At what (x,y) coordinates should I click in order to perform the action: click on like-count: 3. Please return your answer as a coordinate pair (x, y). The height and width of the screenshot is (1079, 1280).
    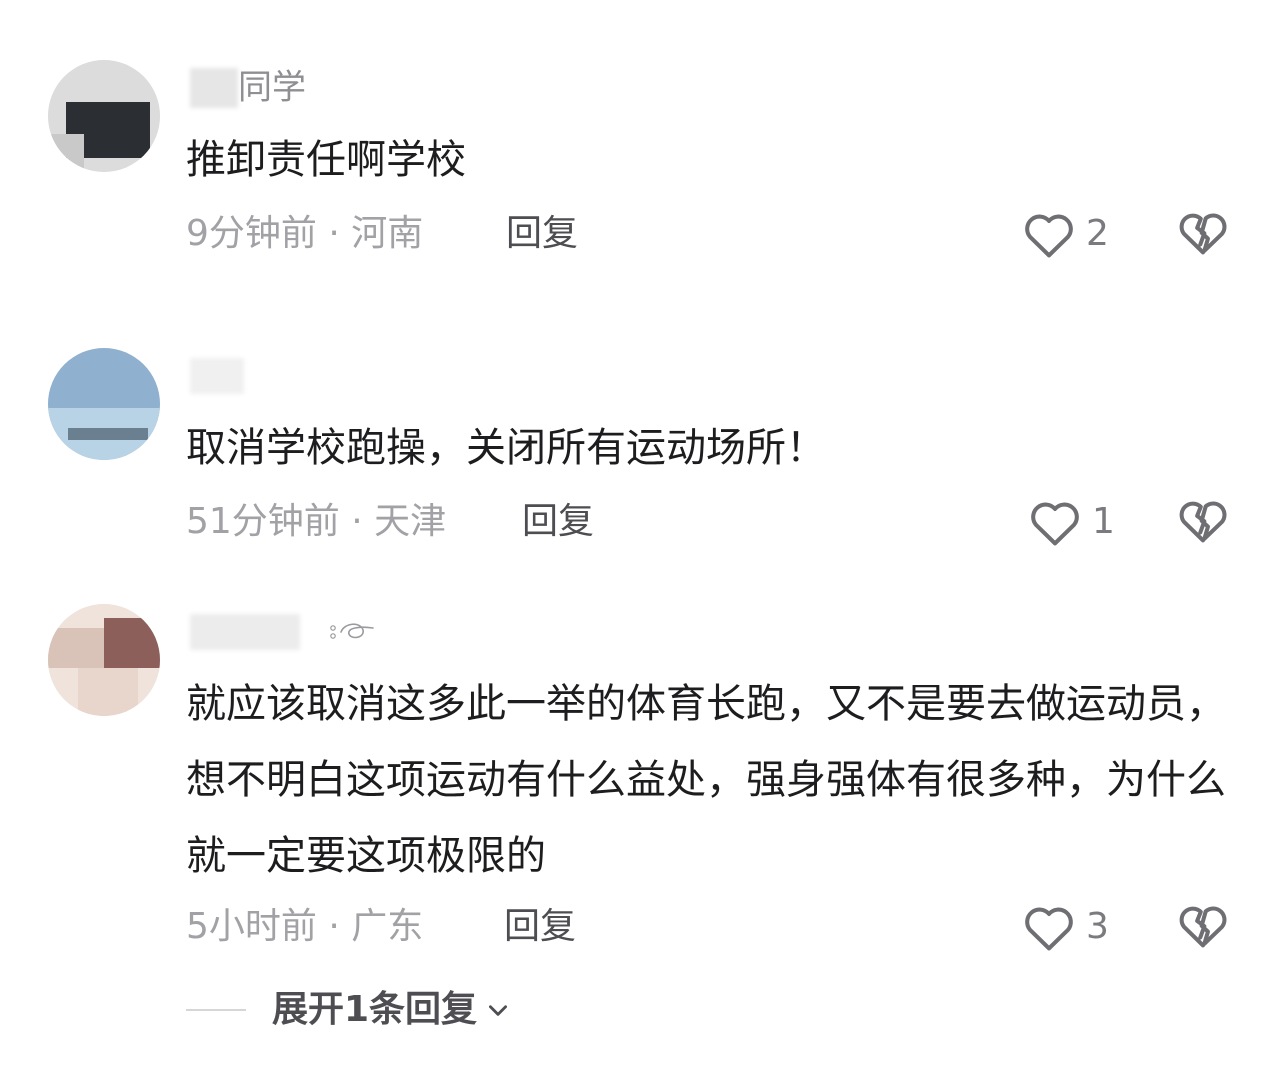
    Looking at the image, I should click on (1097, 926).